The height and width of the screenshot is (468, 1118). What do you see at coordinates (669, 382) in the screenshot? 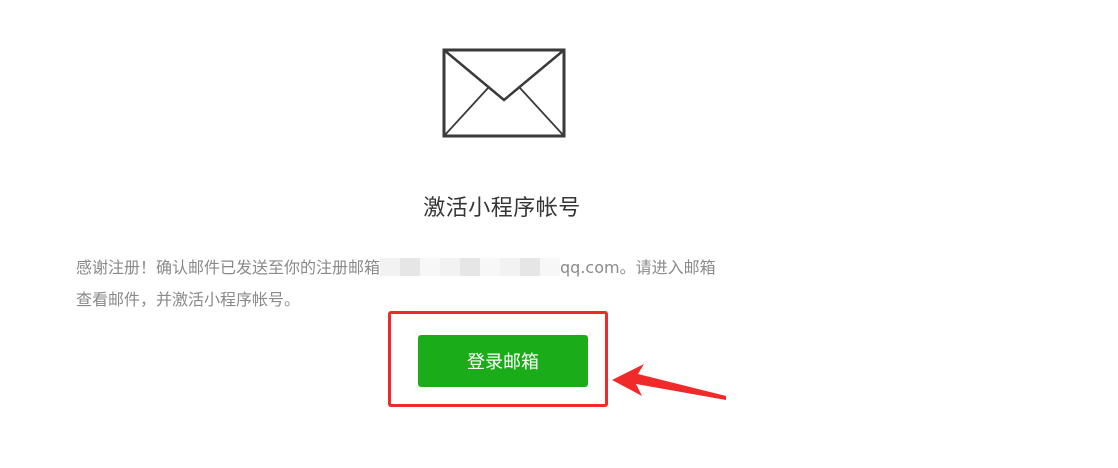
I see `annotation-arrow-icon` at bounding box center [669, 382].